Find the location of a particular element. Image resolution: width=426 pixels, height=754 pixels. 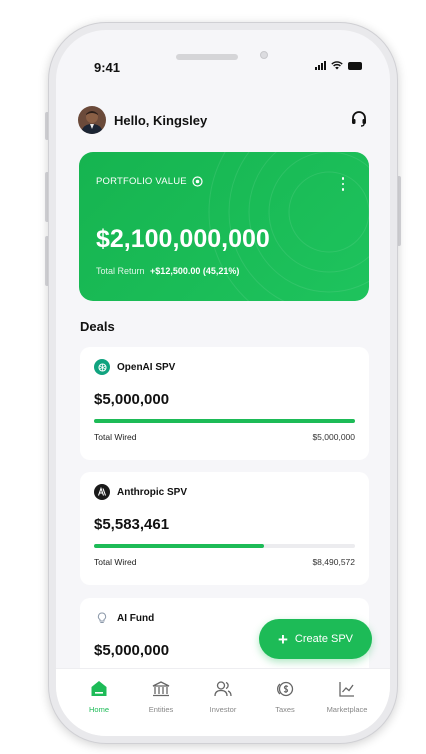

bank-icon is located at coordinates (161, 689).